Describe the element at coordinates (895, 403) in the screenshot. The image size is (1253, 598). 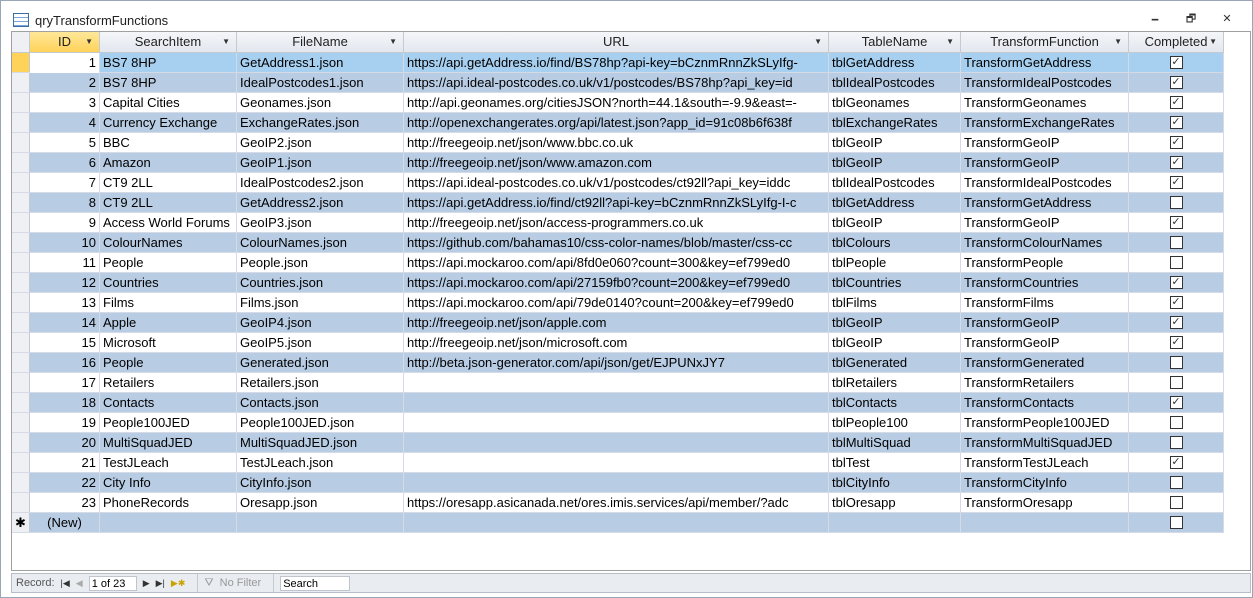
I see `cell-table-name: tblContacts` at that location.